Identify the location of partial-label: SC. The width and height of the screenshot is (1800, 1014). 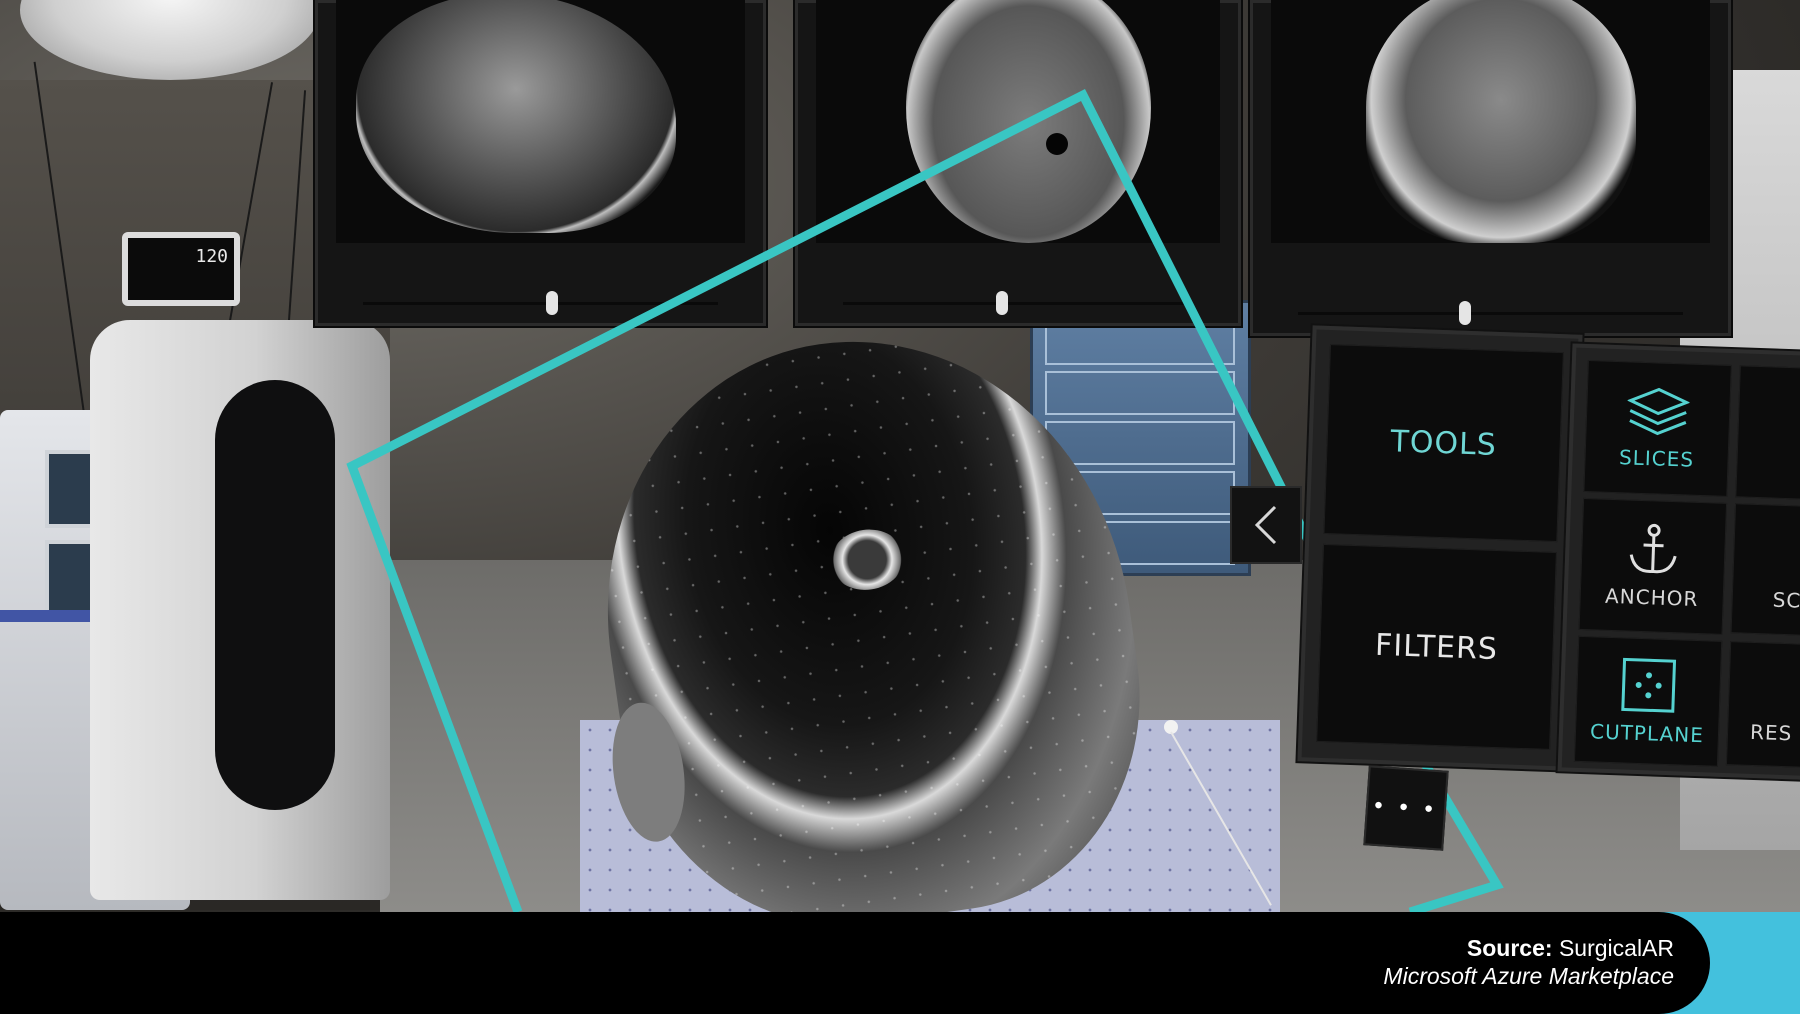
(1786, 600).